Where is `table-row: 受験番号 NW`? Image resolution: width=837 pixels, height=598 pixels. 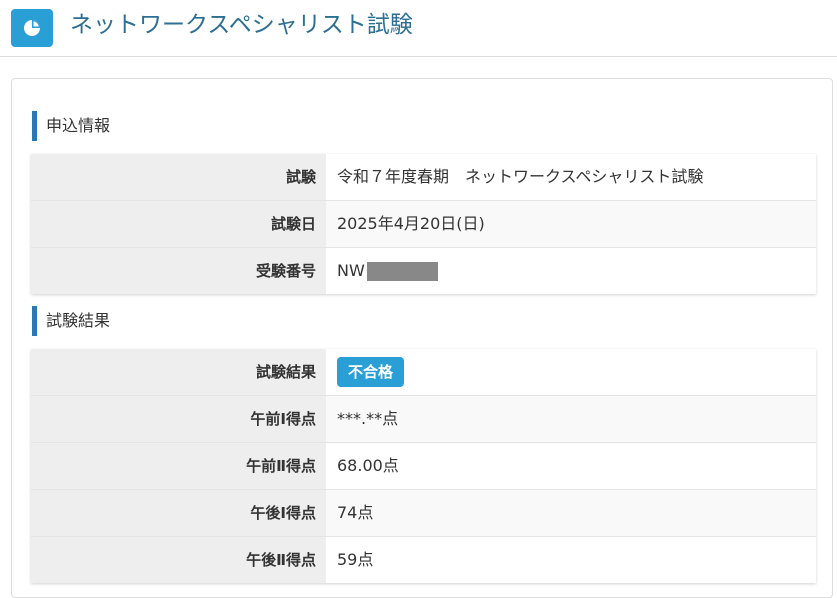
table-row: 受験番号 NW is located at coordinates (423, 271).